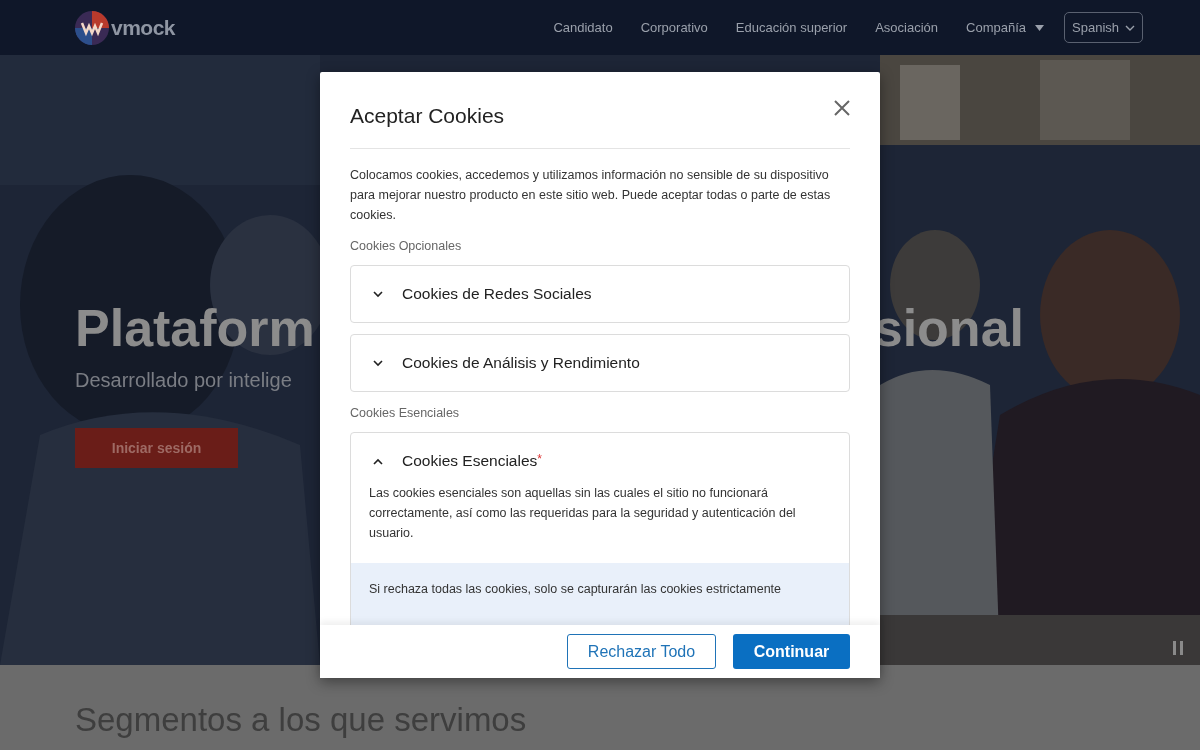  Describe the element at coordinates (92, 27) in the screenshot. I see `logo-icon` at that location.